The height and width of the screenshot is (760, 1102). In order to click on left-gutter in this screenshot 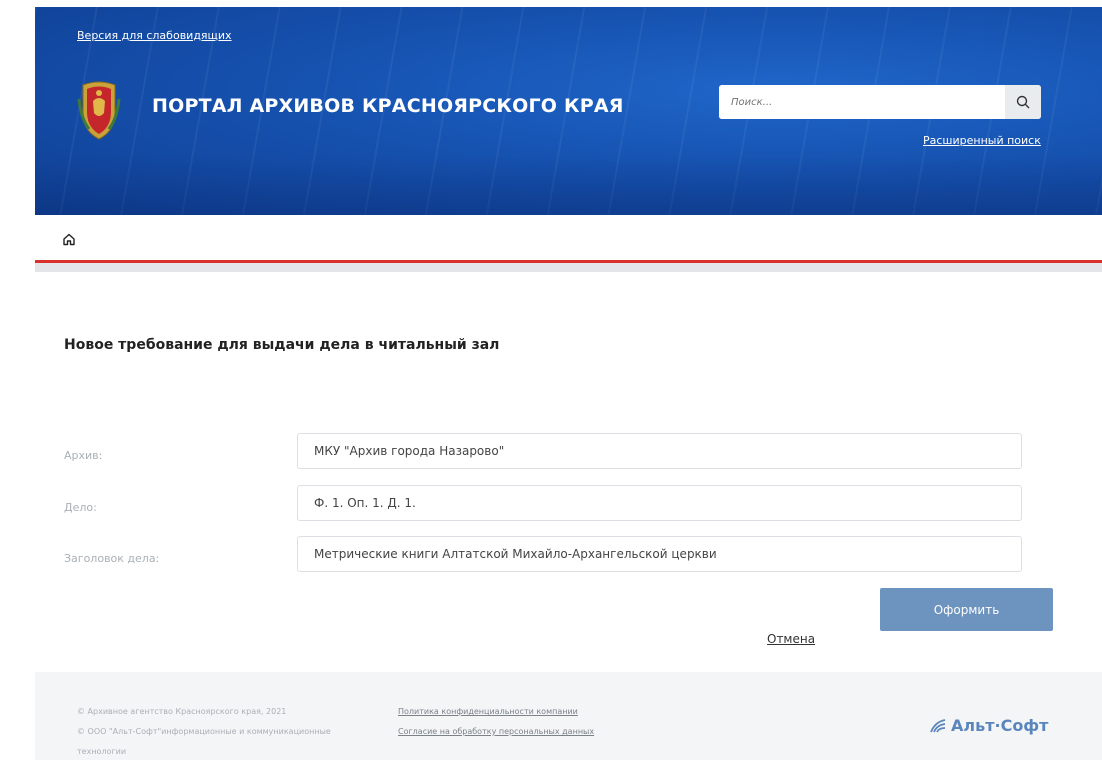, I will do `click(17, 380)`.